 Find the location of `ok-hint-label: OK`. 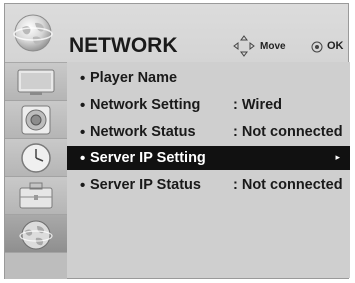

ok-hint-label: OK is located at coordinates (335, 46).